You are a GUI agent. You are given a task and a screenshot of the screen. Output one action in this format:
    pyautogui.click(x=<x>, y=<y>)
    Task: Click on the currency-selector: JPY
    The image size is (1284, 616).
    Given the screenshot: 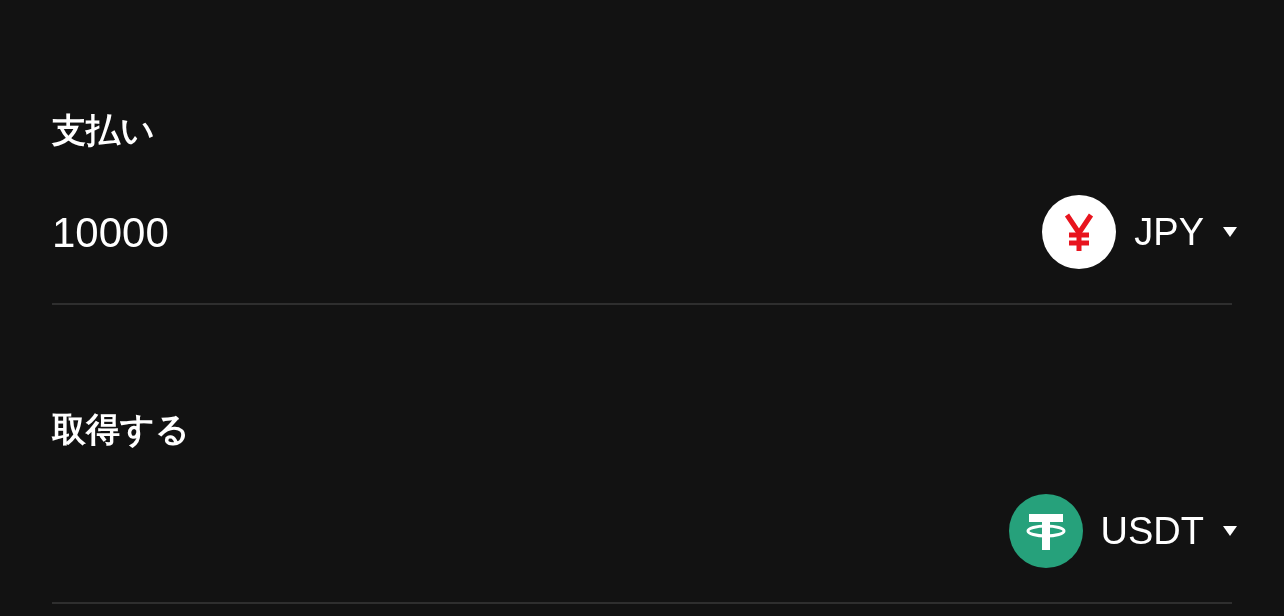 What is the action you would take?
    pyautogui.click(x=1140, y=232)
    